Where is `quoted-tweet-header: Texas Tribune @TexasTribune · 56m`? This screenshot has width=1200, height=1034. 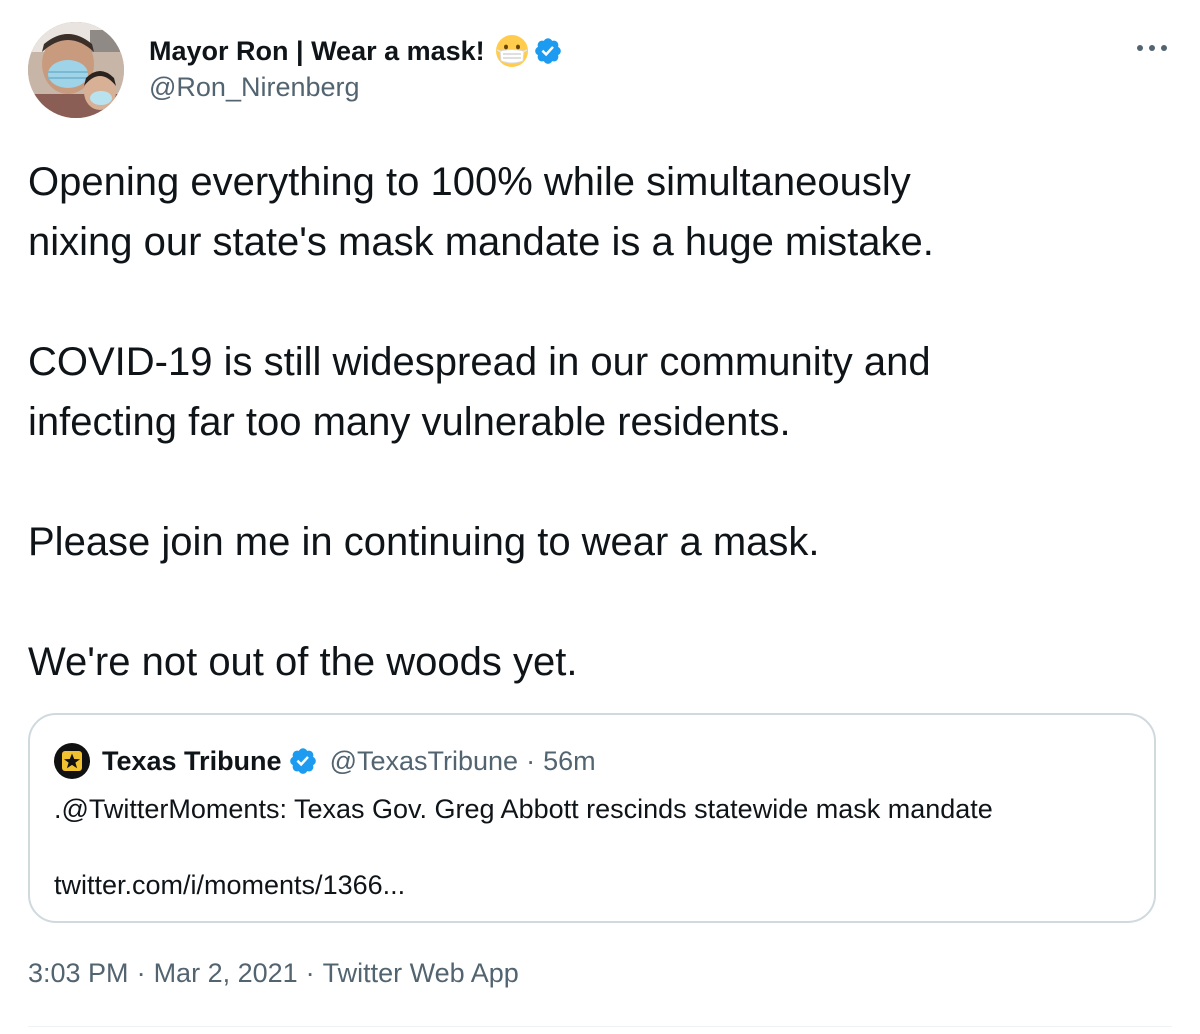 quoted-tweet-header: Texas Tribune @TexasTribune · 56m is located at coordinates (325, 761).